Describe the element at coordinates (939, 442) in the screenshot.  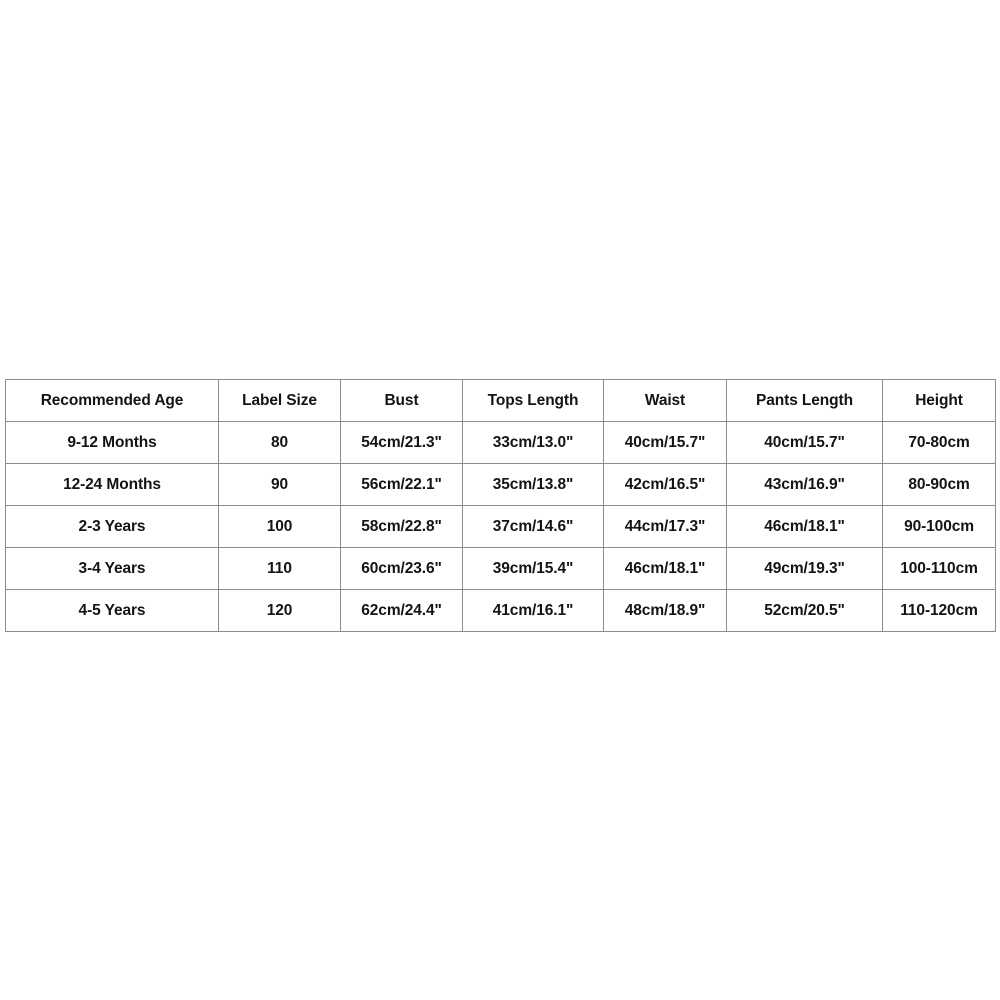
I see `cell-height: 70-80cm` at that location.